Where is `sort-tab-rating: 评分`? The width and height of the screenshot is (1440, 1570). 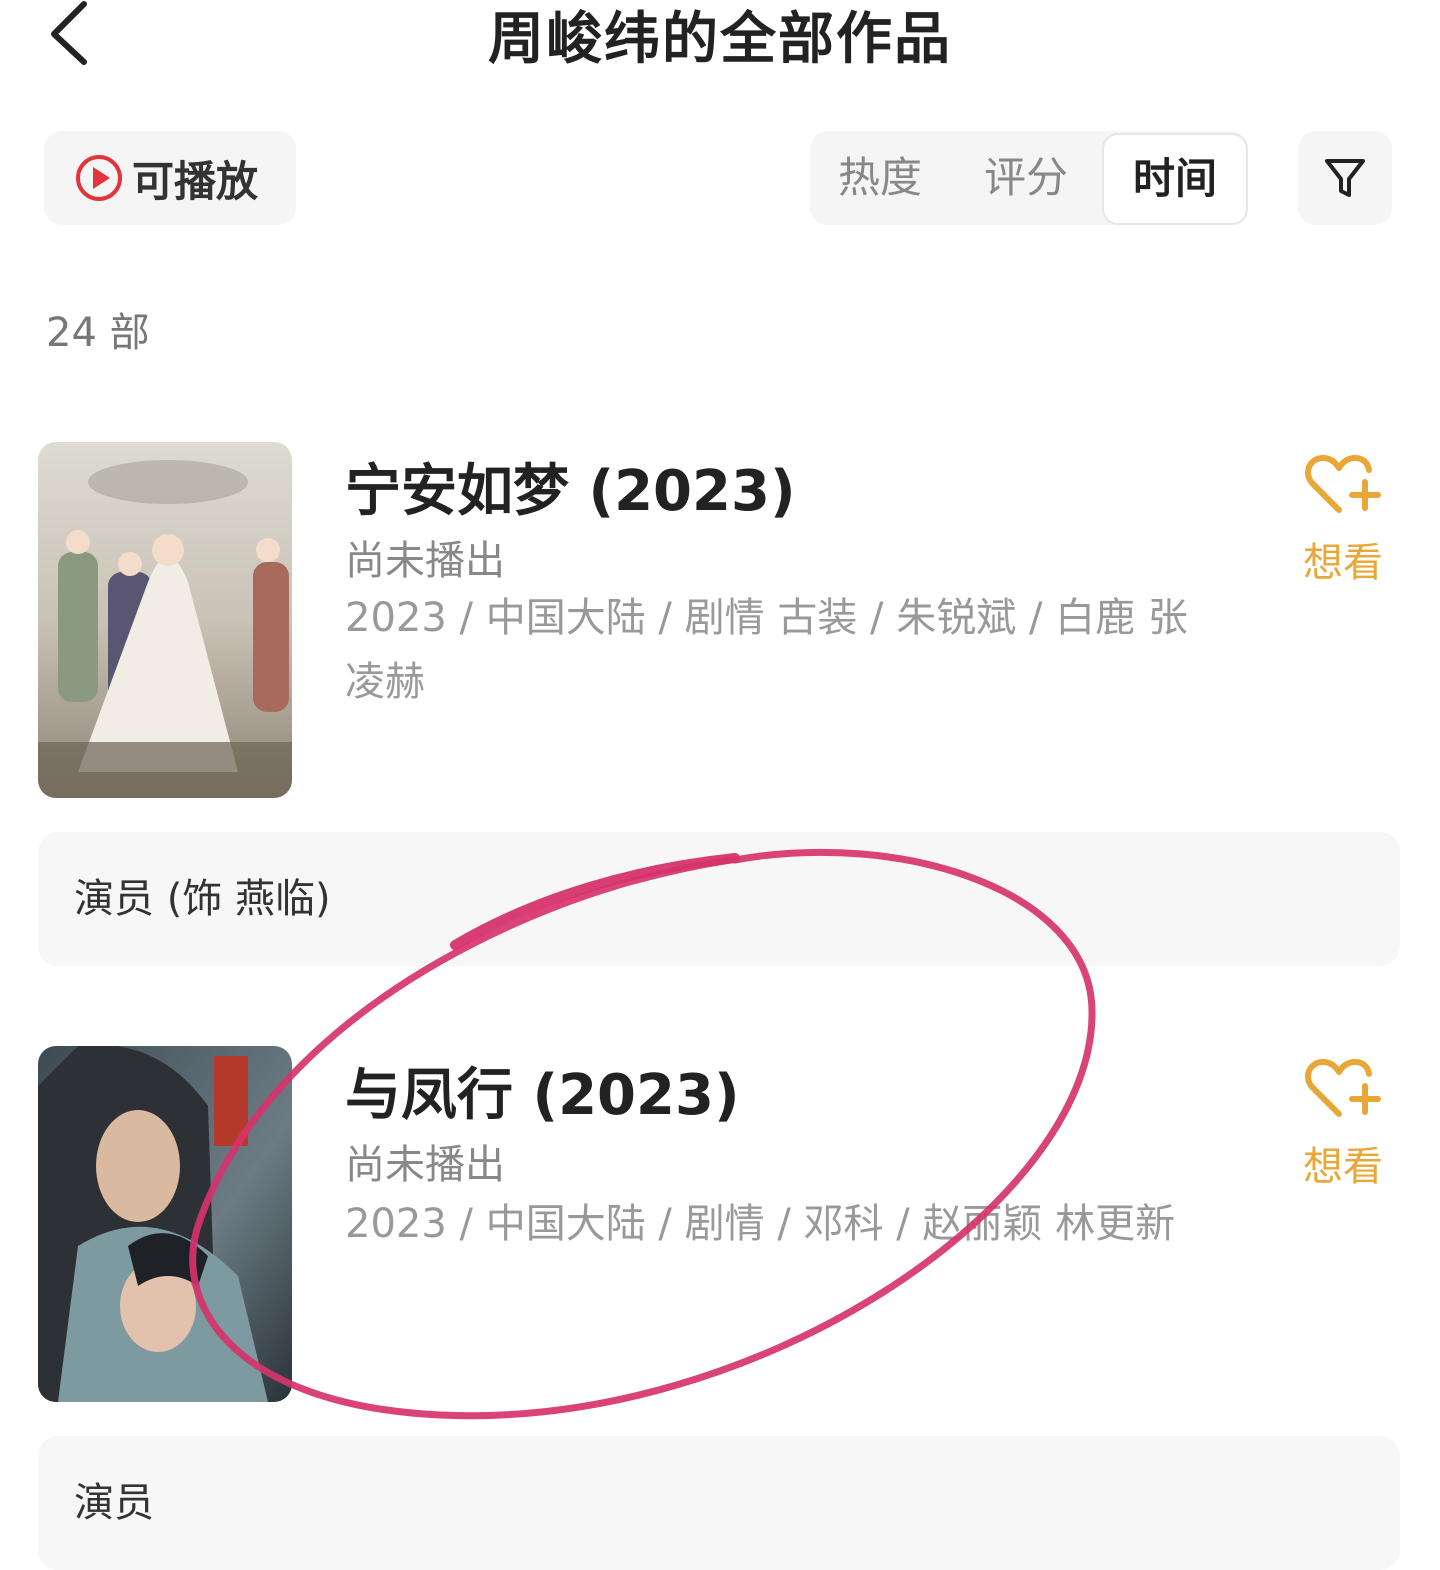
sort-tab-rating: 评分 is located at coordinates (1026, 178).